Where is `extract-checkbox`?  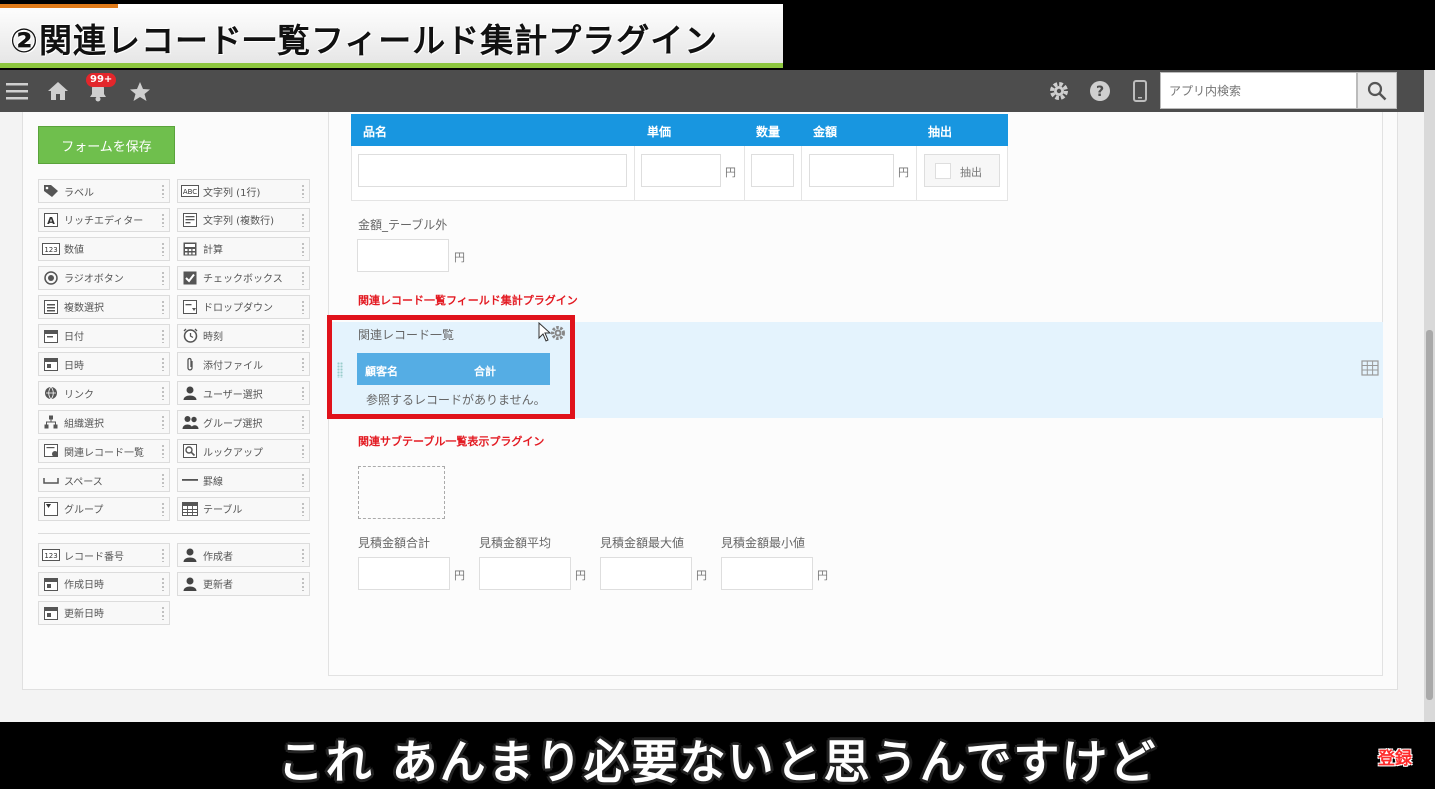
extract-checkbox is located at coordinates (943, 171).